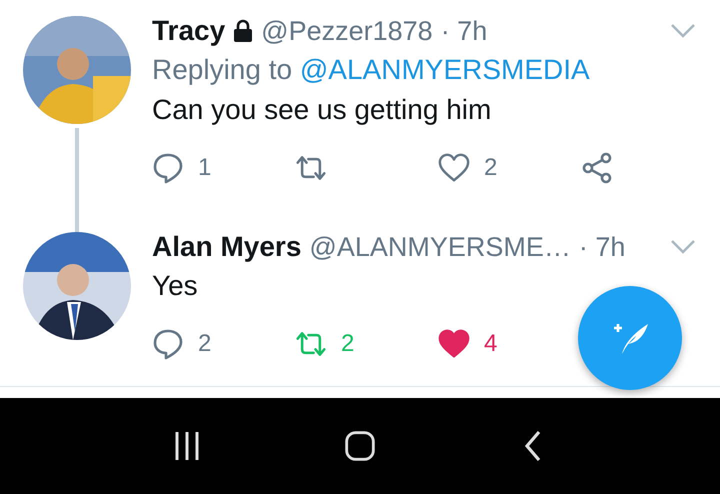 This screenshot has width=720, height=494. I want to click on action-count: 4, so click(491, 344).